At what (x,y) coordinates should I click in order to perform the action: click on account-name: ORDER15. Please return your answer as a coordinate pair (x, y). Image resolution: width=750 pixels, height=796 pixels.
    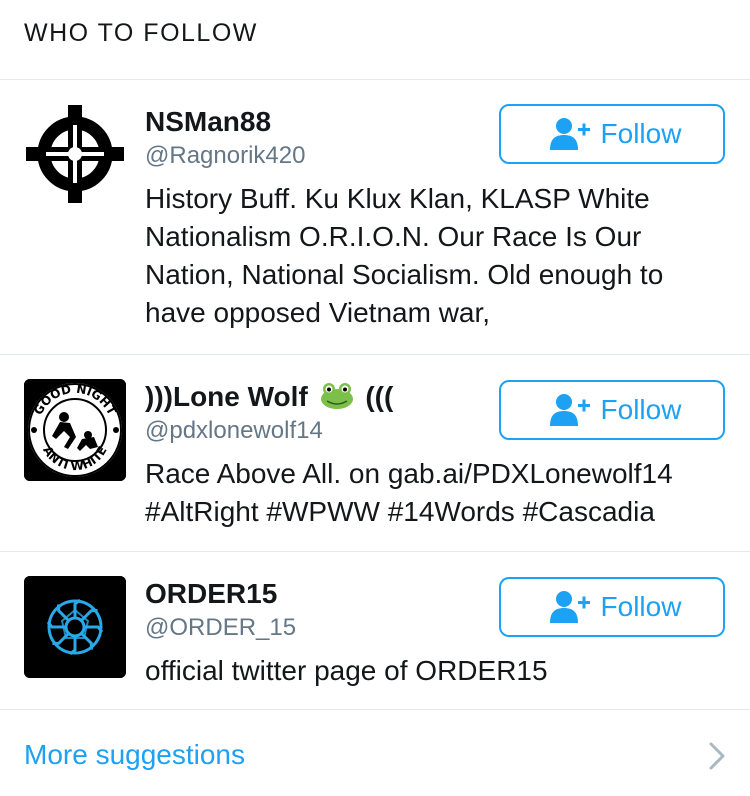
    Looking at the image, I should click on (211, 594).